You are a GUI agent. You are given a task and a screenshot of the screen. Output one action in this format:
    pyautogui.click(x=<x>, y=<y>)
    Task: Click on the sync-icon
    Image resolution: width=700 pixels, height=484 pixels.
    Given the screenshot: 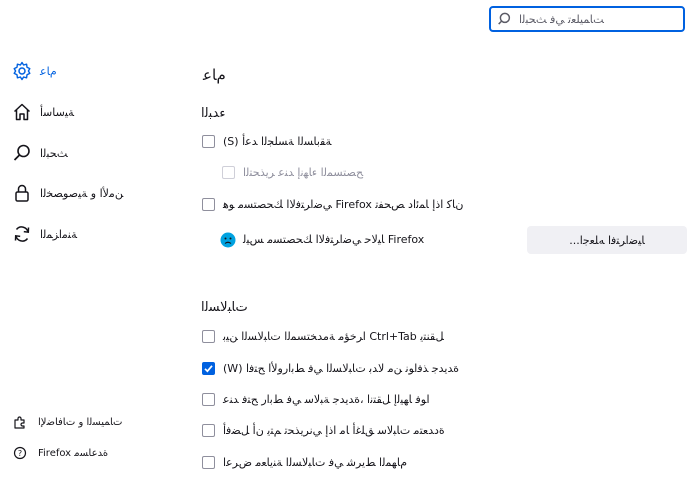 What is the action you would take?
    pyautogui.click(x=22, y=234)
    